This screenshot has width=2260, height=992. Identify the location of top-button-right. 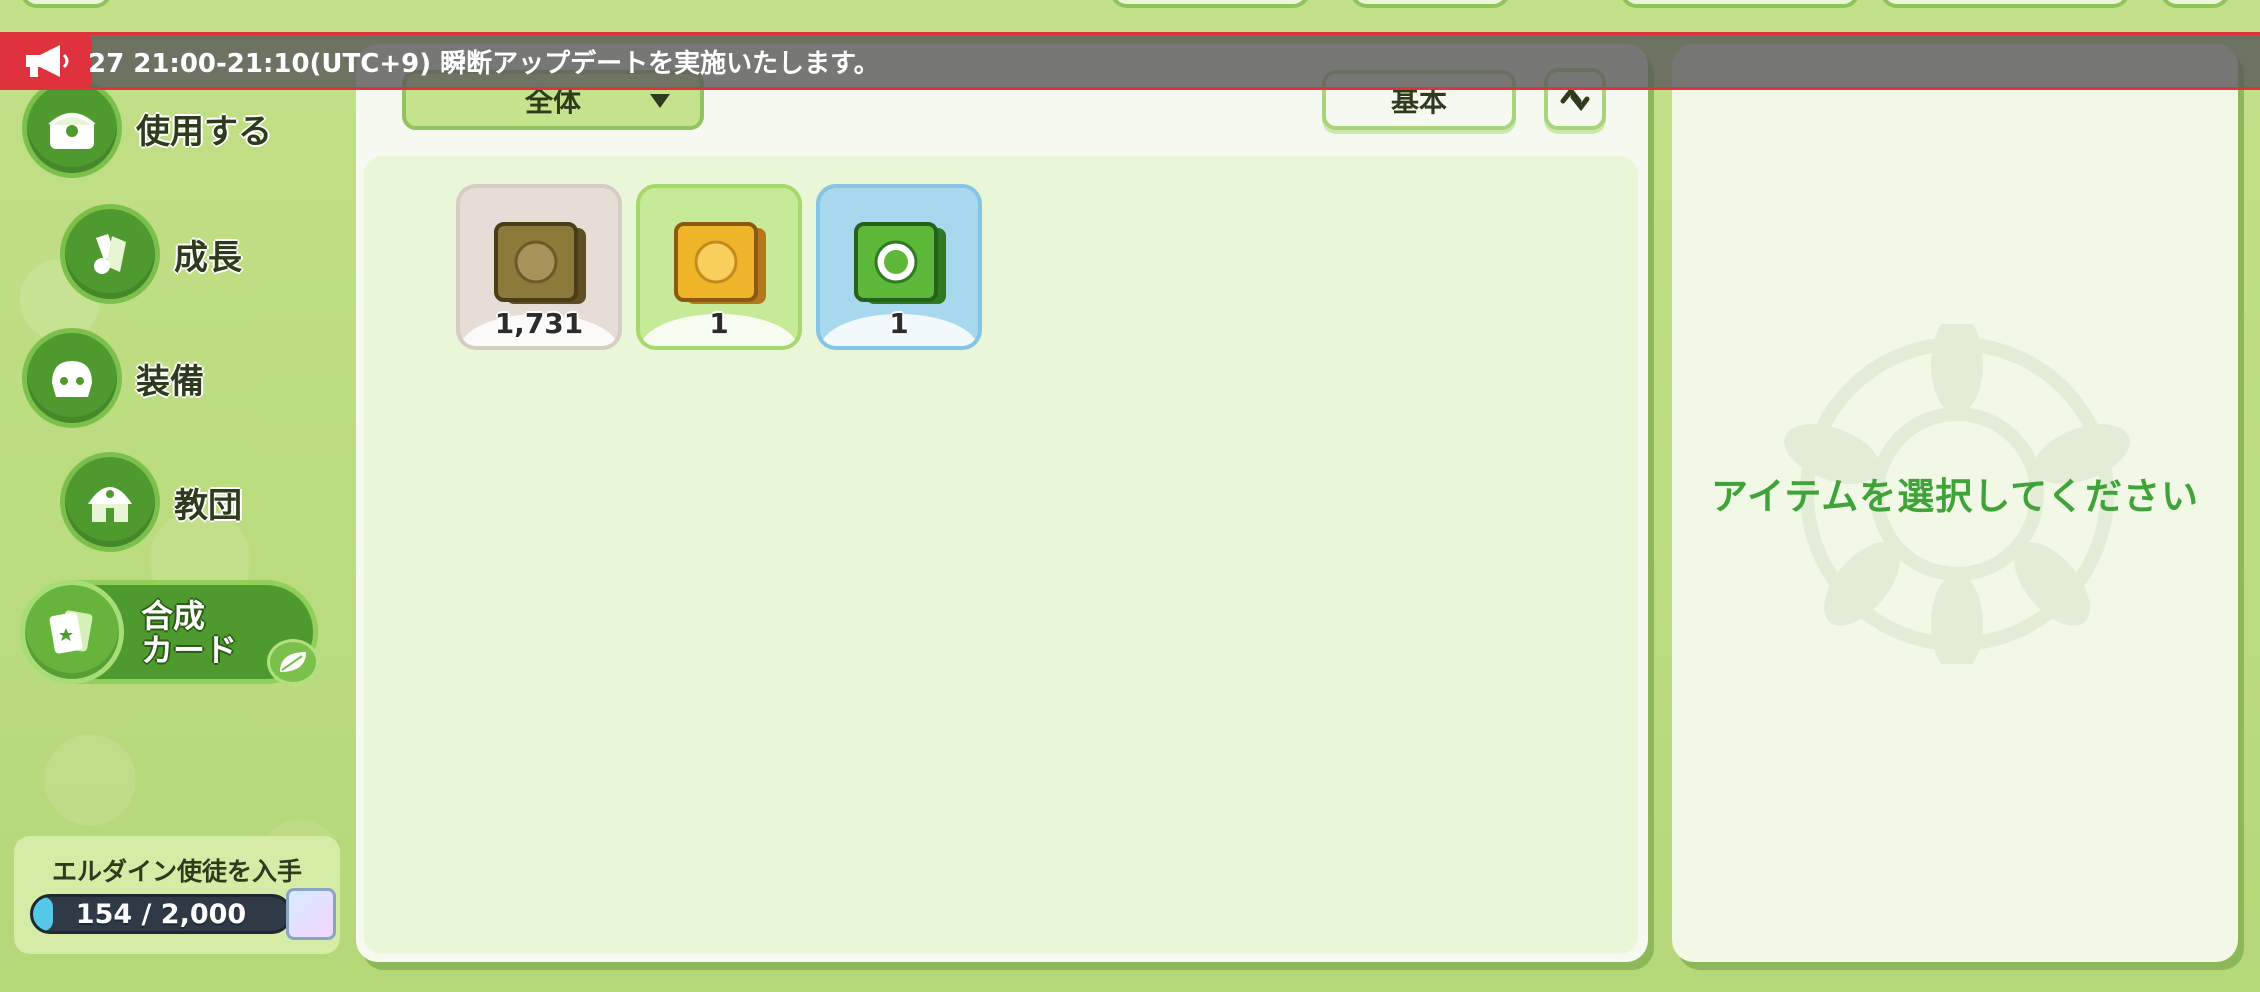
(2195, 4).